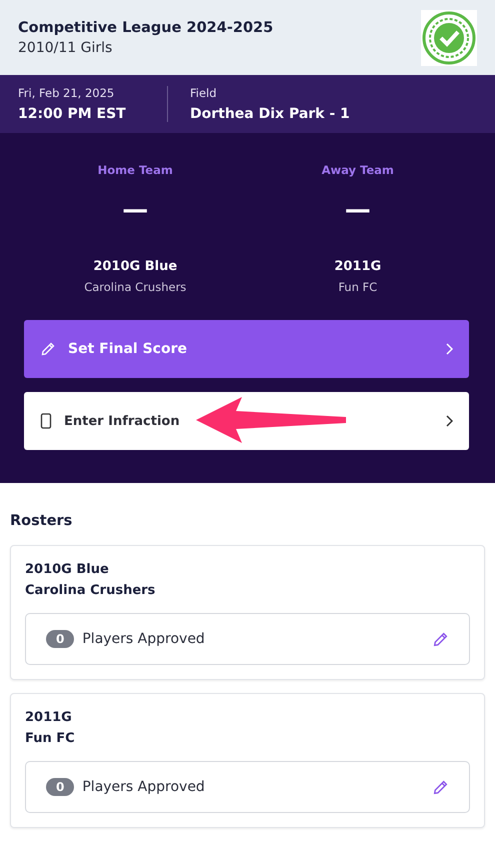 This screenshot has width=495, height=850. Describe the element at coordinates (246, 349) in the screenshot. I see `set-score-button: Set Final Score` at that location.